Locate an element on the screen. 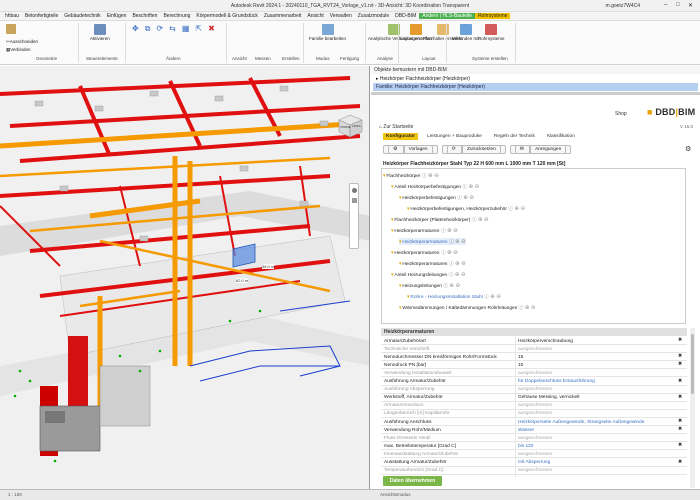 The width and height of the screenshot is (700, 500). minimize-icon: – is located at coordinates (665, 5).